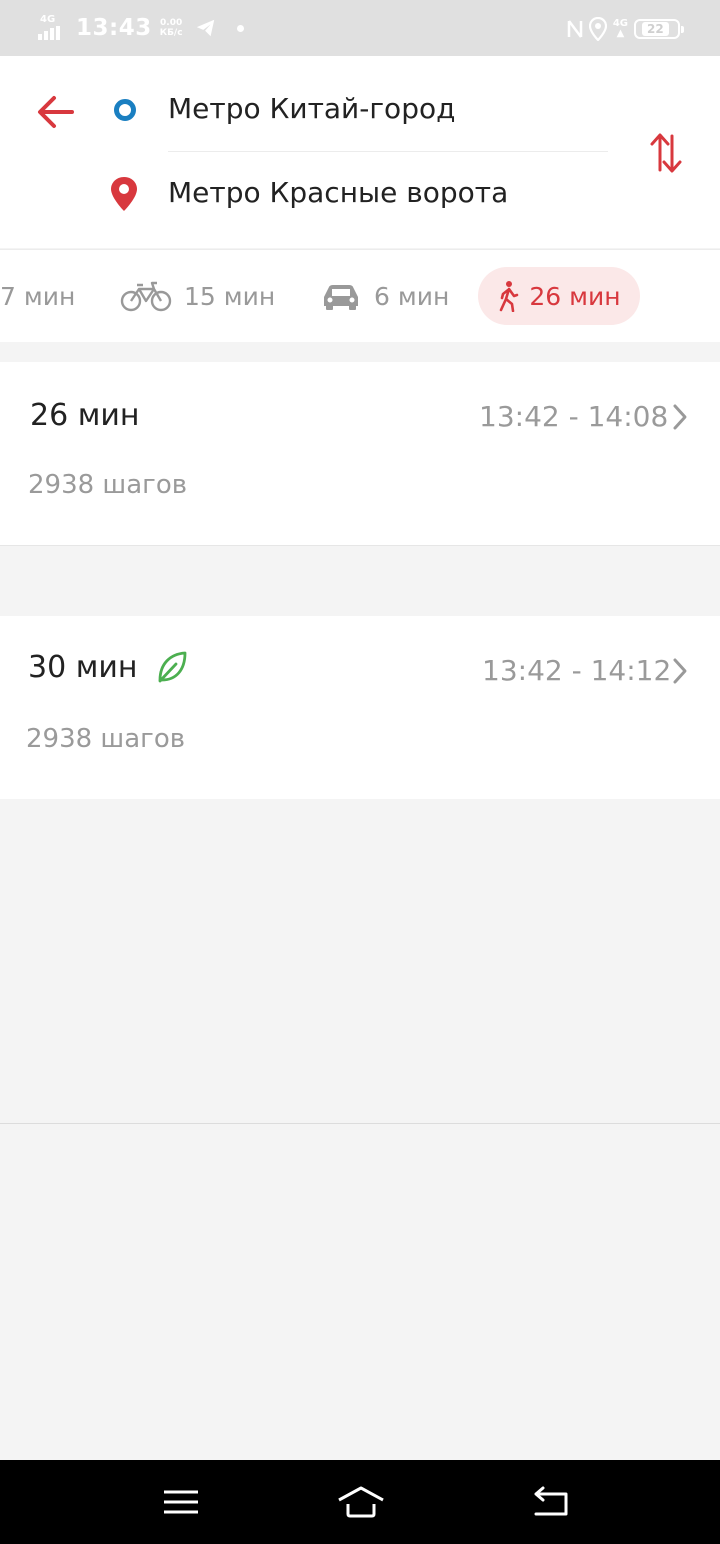 The width and height of the screenshot is (720, 1544). I want to click on status-right: 4G ▲ 22, so click(625, 29).